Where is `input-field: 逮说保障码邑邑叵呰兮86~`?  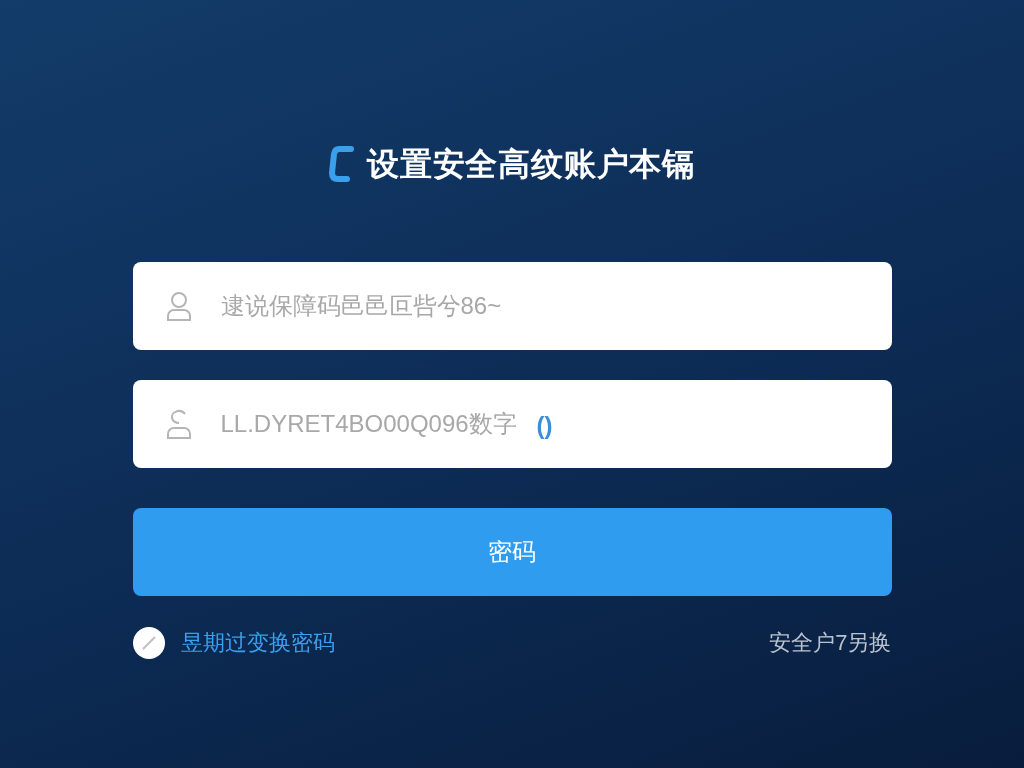
input-field: 逮说保障码邑邑叵呰兮86~ is located at coordinates (512, 306).